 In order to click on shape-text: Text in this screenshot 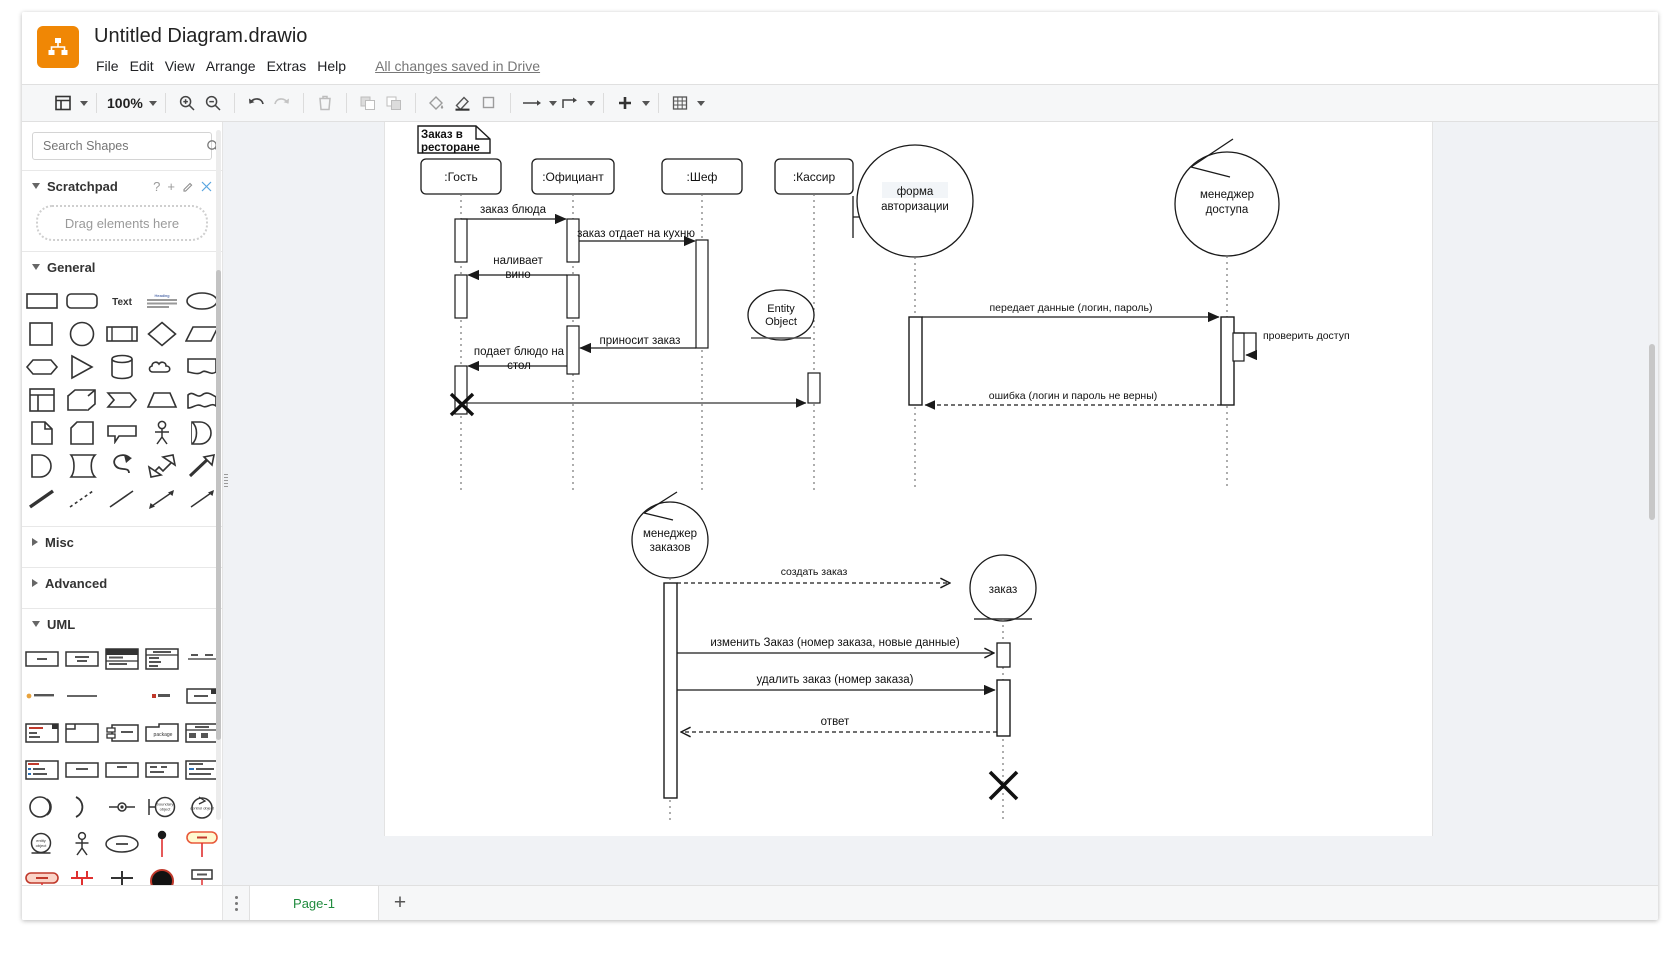, I will do `click(122, 301)`.